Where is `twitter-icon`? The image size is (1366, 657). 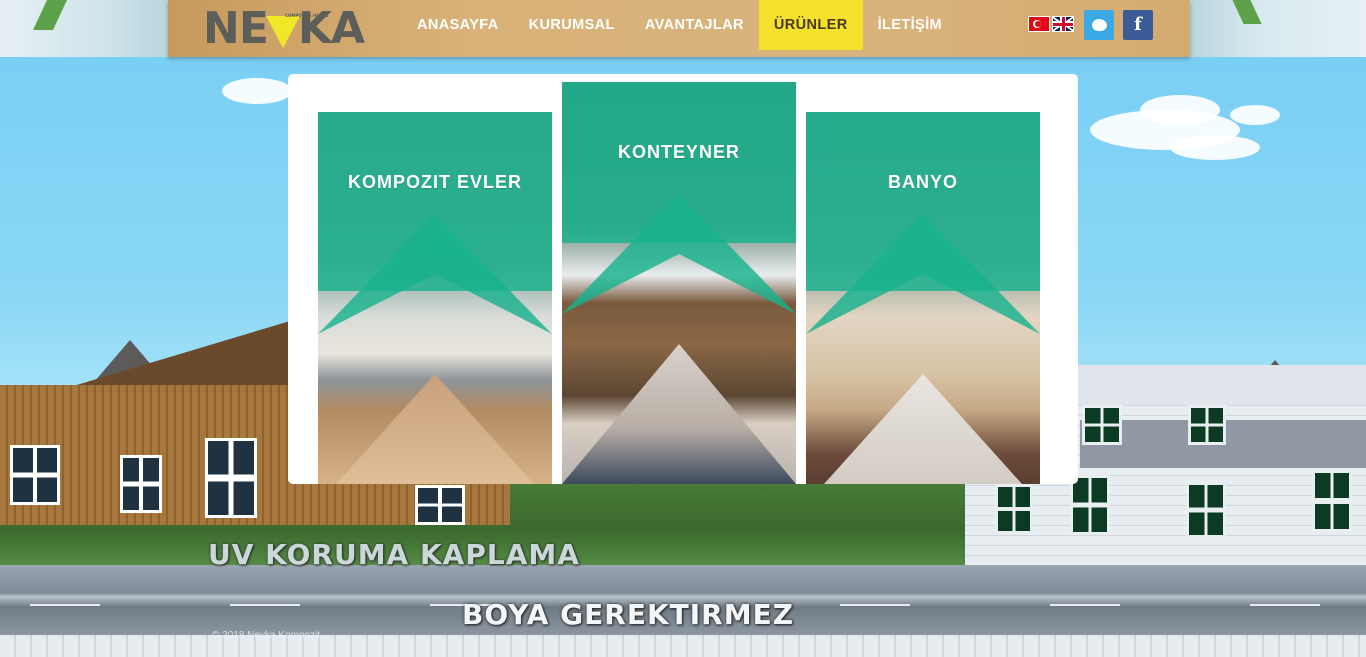 twitter-icon is located at coordinates (1099, 25).